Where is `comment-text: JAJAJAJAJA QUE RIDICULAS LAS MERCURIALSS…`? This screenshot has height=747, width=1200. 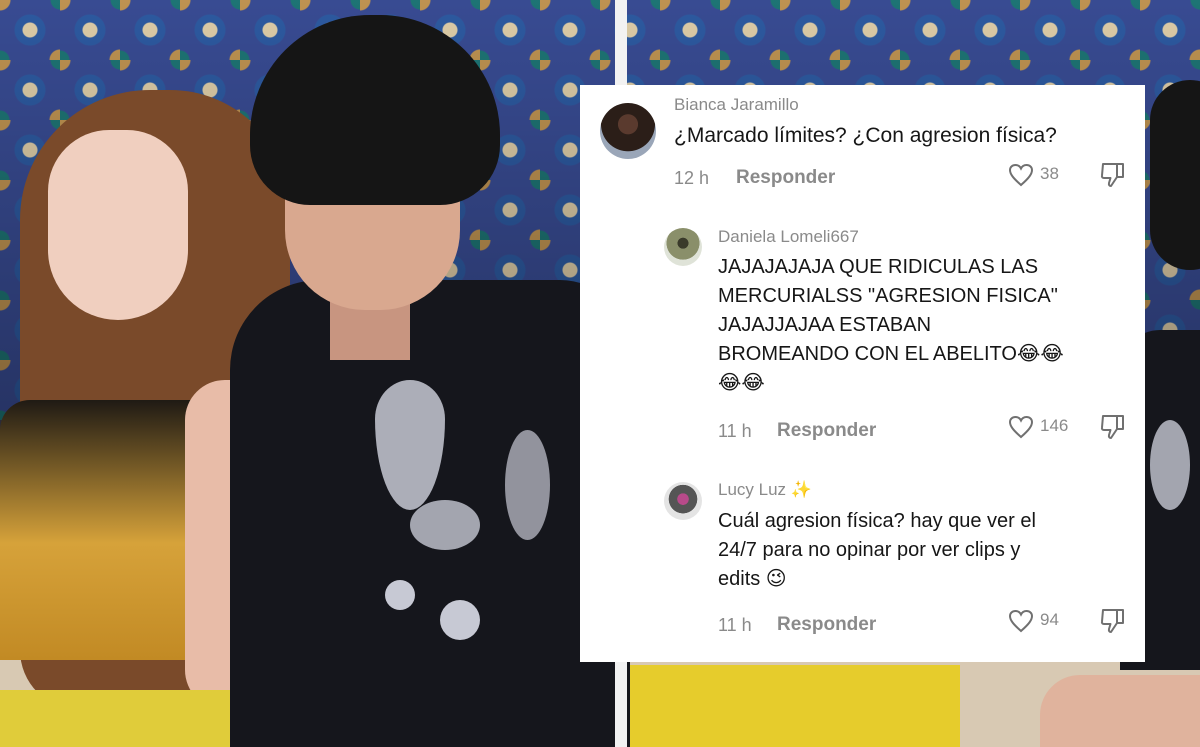
comment-text: JAJAJAJAJA QUE RIDICULAS LAS MERCURIALSS… is located at coordinates (891, 325).